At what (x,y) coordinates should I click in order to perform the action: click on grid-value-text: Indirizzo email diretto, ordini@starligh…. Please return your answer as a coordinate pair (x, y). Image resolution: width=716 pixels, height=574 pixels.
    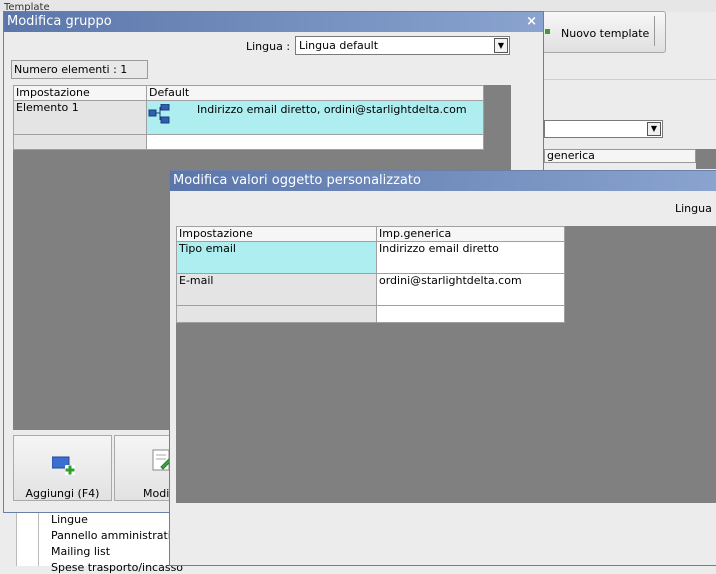
    Looking at the image, I should click on (332, 109).